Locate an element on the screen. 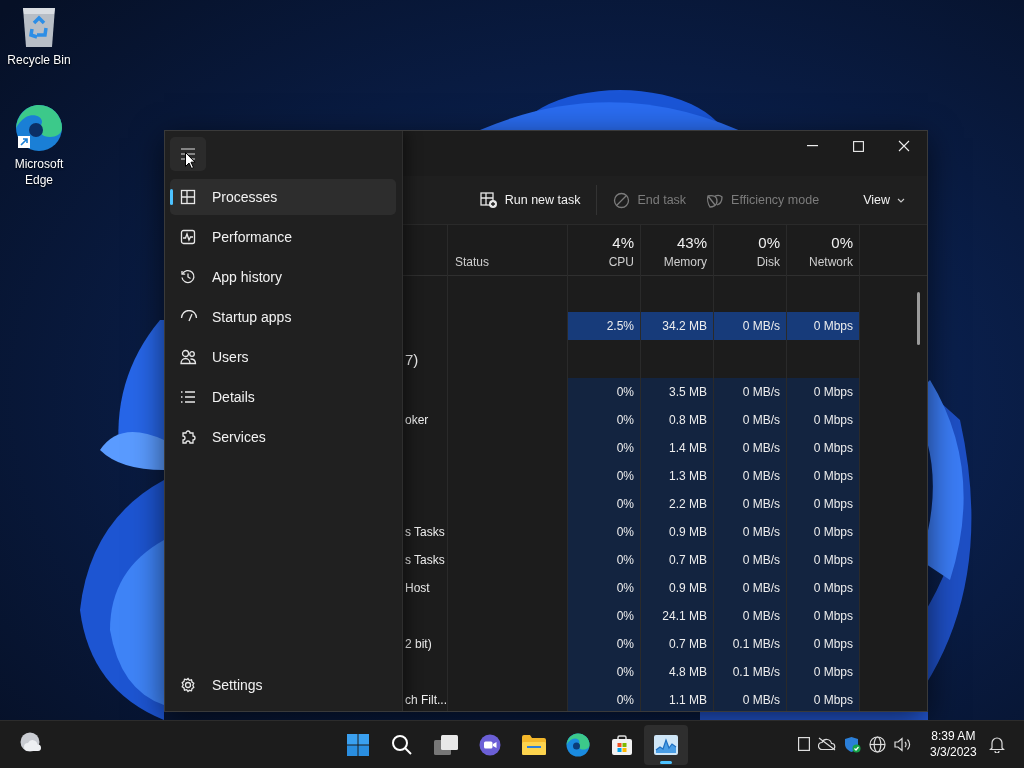 Image resolution: width=1024 pixels, height=768 pixels. desktop-shortcut: Microsoft Edge is located at coordinates (39, 146).